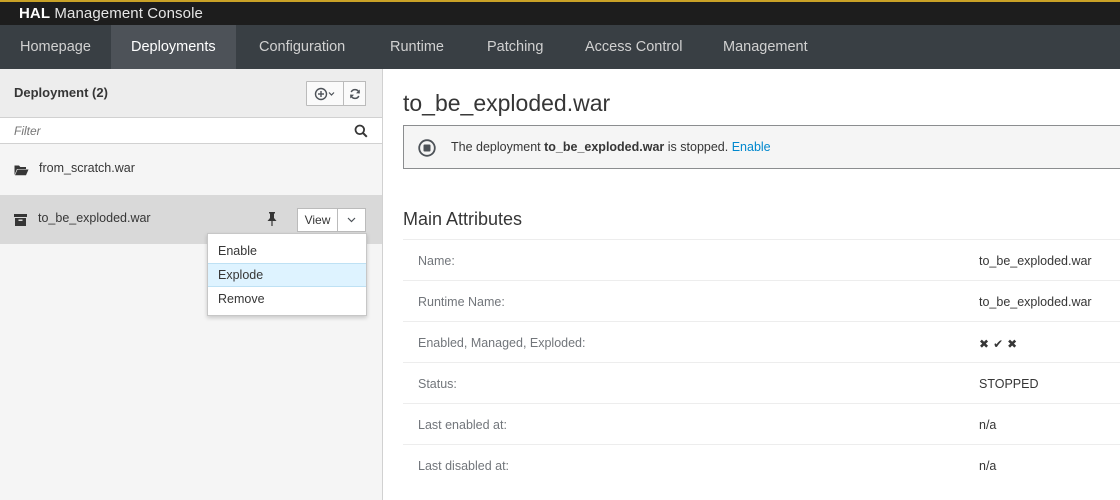 The width and height of the screenshot is (1120, 500). I want to click on managed-check-icon: ✔, so click(998, 344).